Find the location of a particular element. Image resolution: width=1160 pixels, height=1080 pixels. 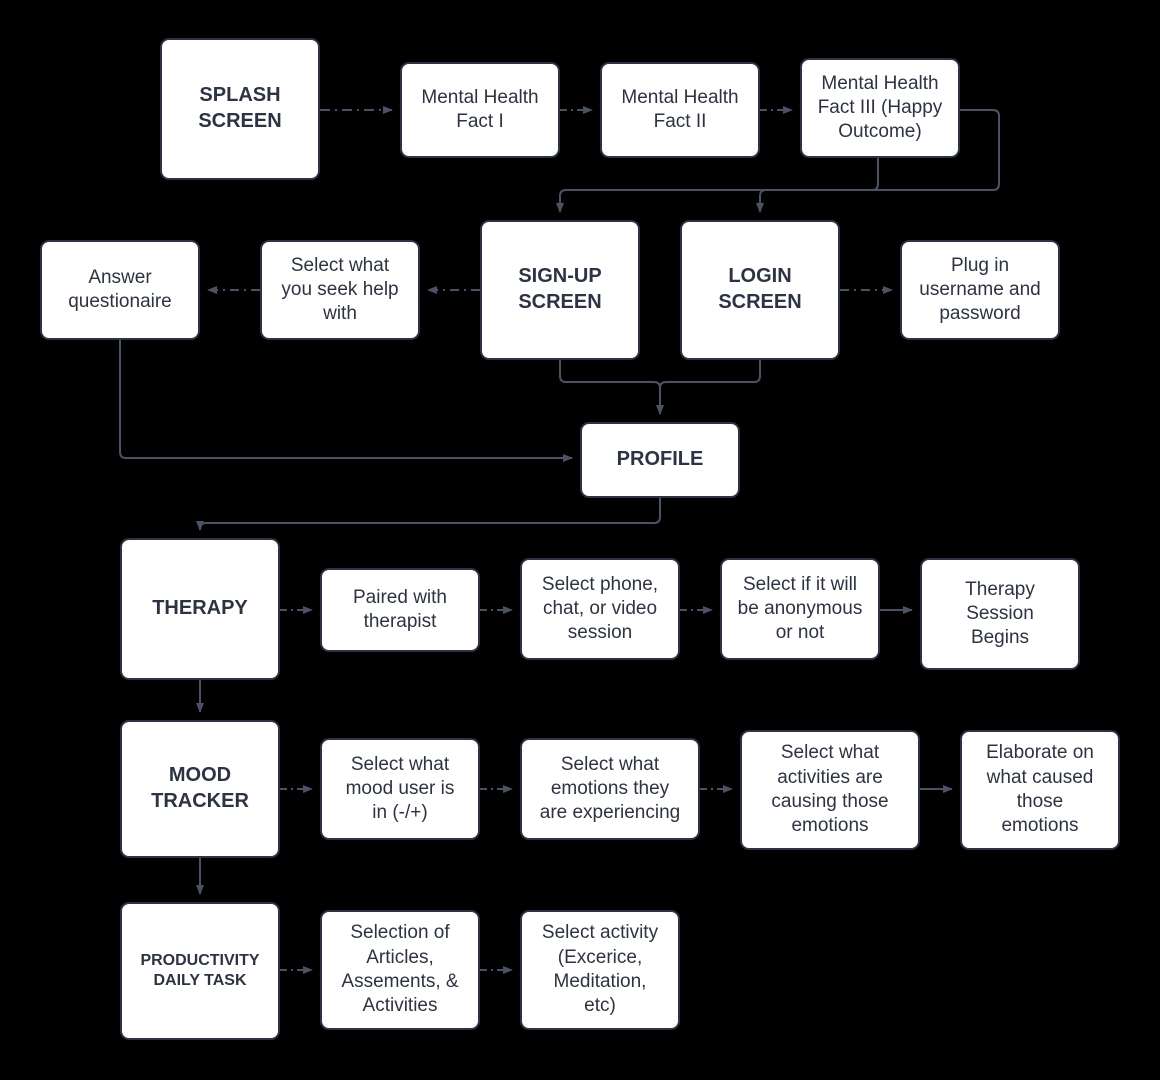

node-therapy: THERAPY is located at coordinates (200, 609).